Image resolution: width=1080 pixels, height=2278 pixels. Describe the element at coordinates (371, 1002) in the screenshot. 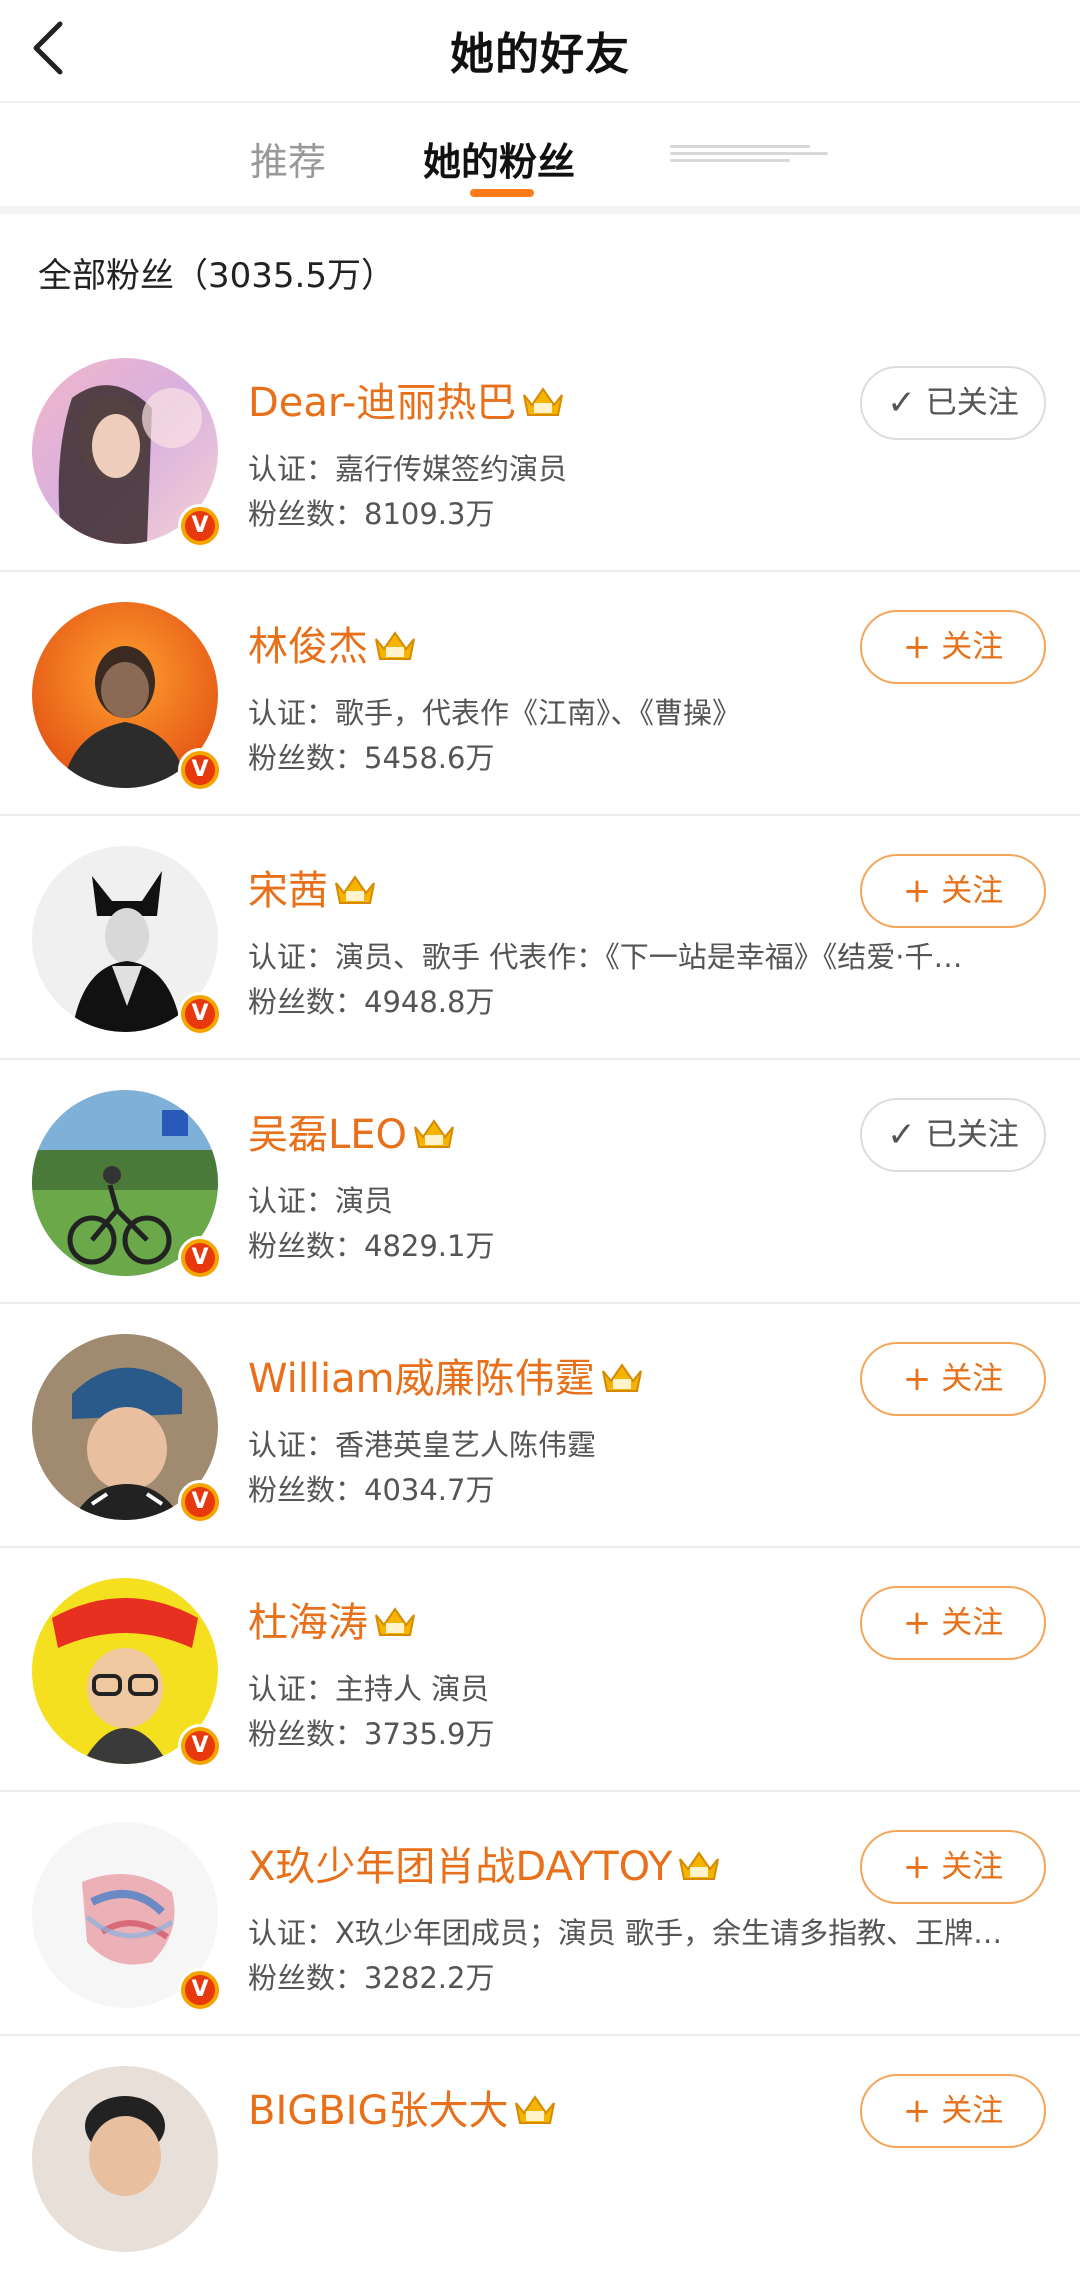

I see `fans-count: 粉丝数：4948.8万` at that location.